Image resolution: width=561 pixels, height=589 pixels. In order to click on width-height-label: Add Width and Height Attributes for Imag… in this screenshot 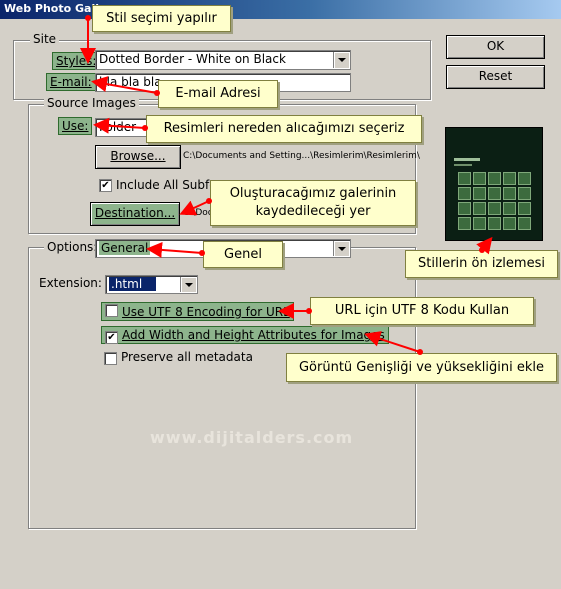, I will do `click(253, 335)`.